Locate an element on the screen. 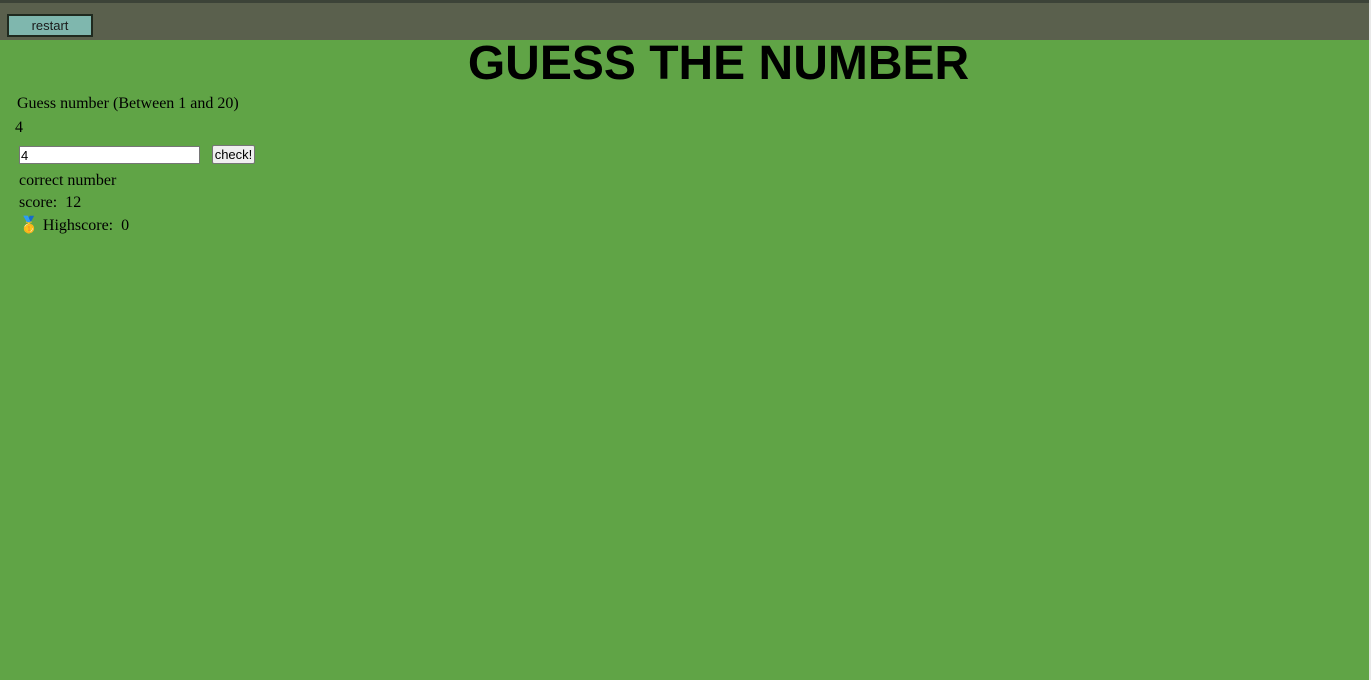 The height and width of the screenshot is (680, 1371). check-button: check! is located at coordinates (233, 154).